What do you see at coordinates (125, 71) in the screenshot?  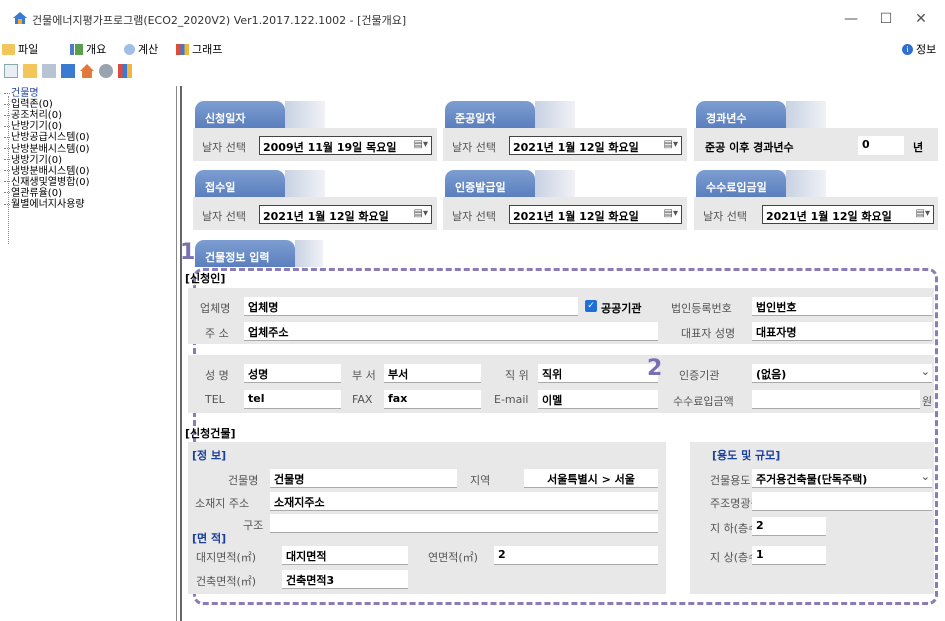 I see `chart-icon` at bounding box center [125, 71].